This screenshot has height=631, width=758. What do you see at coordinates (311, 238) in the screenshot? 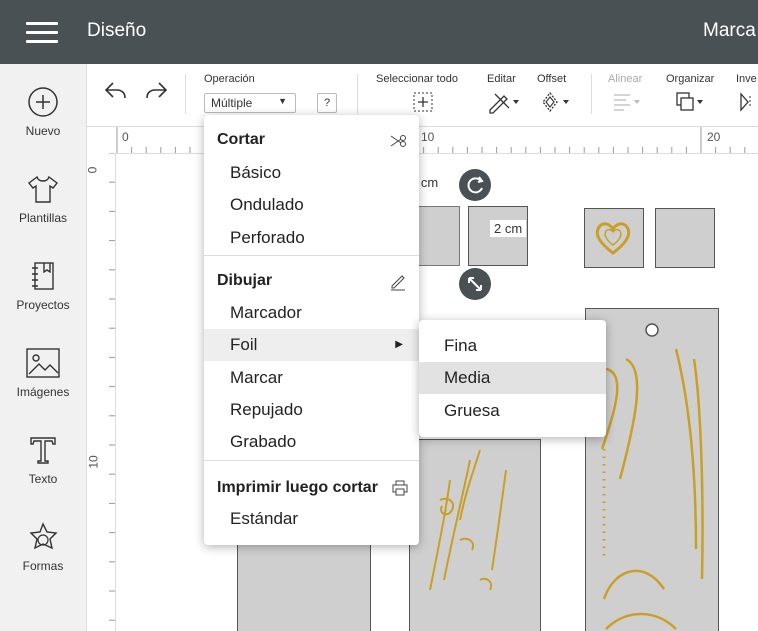
I see `menu-item-perforado: Perforado` at bounding box center [311, 238].